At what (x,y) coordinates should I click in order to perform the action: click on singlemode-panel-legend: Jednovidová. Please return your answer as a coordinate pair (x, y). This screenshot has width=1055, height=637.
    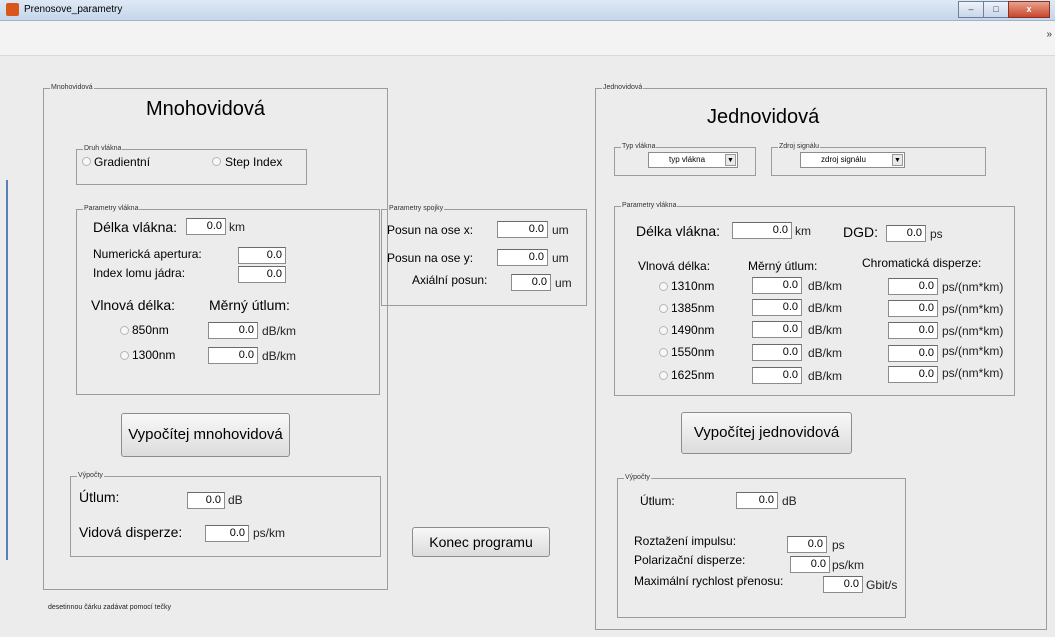
    Looking at the image, I should click on (623, 88).